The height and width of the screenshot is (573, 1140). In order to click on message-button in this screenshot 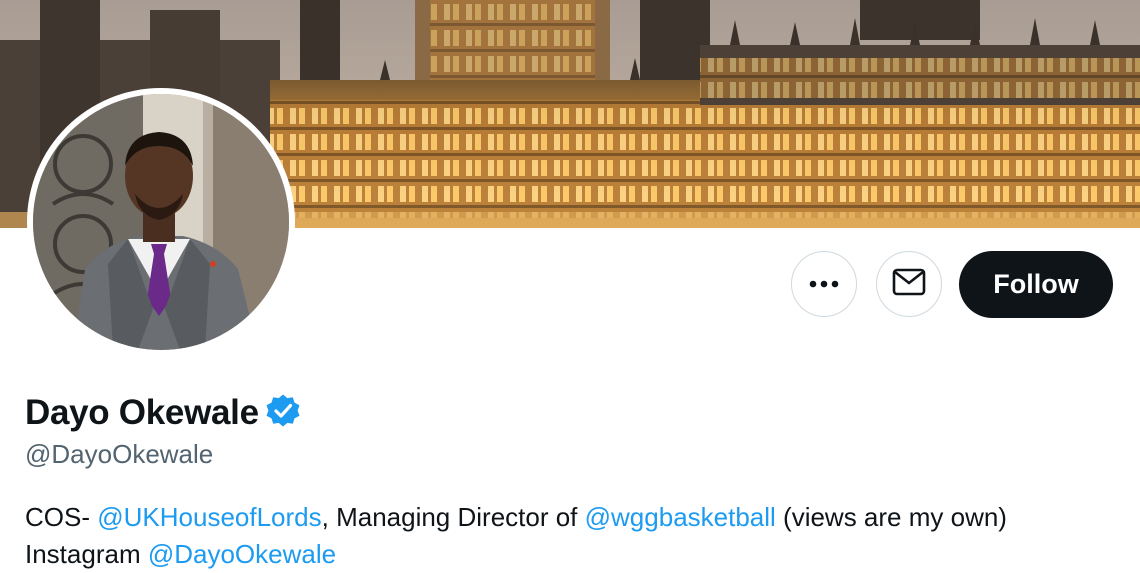, I will do `click(909, 284)`.